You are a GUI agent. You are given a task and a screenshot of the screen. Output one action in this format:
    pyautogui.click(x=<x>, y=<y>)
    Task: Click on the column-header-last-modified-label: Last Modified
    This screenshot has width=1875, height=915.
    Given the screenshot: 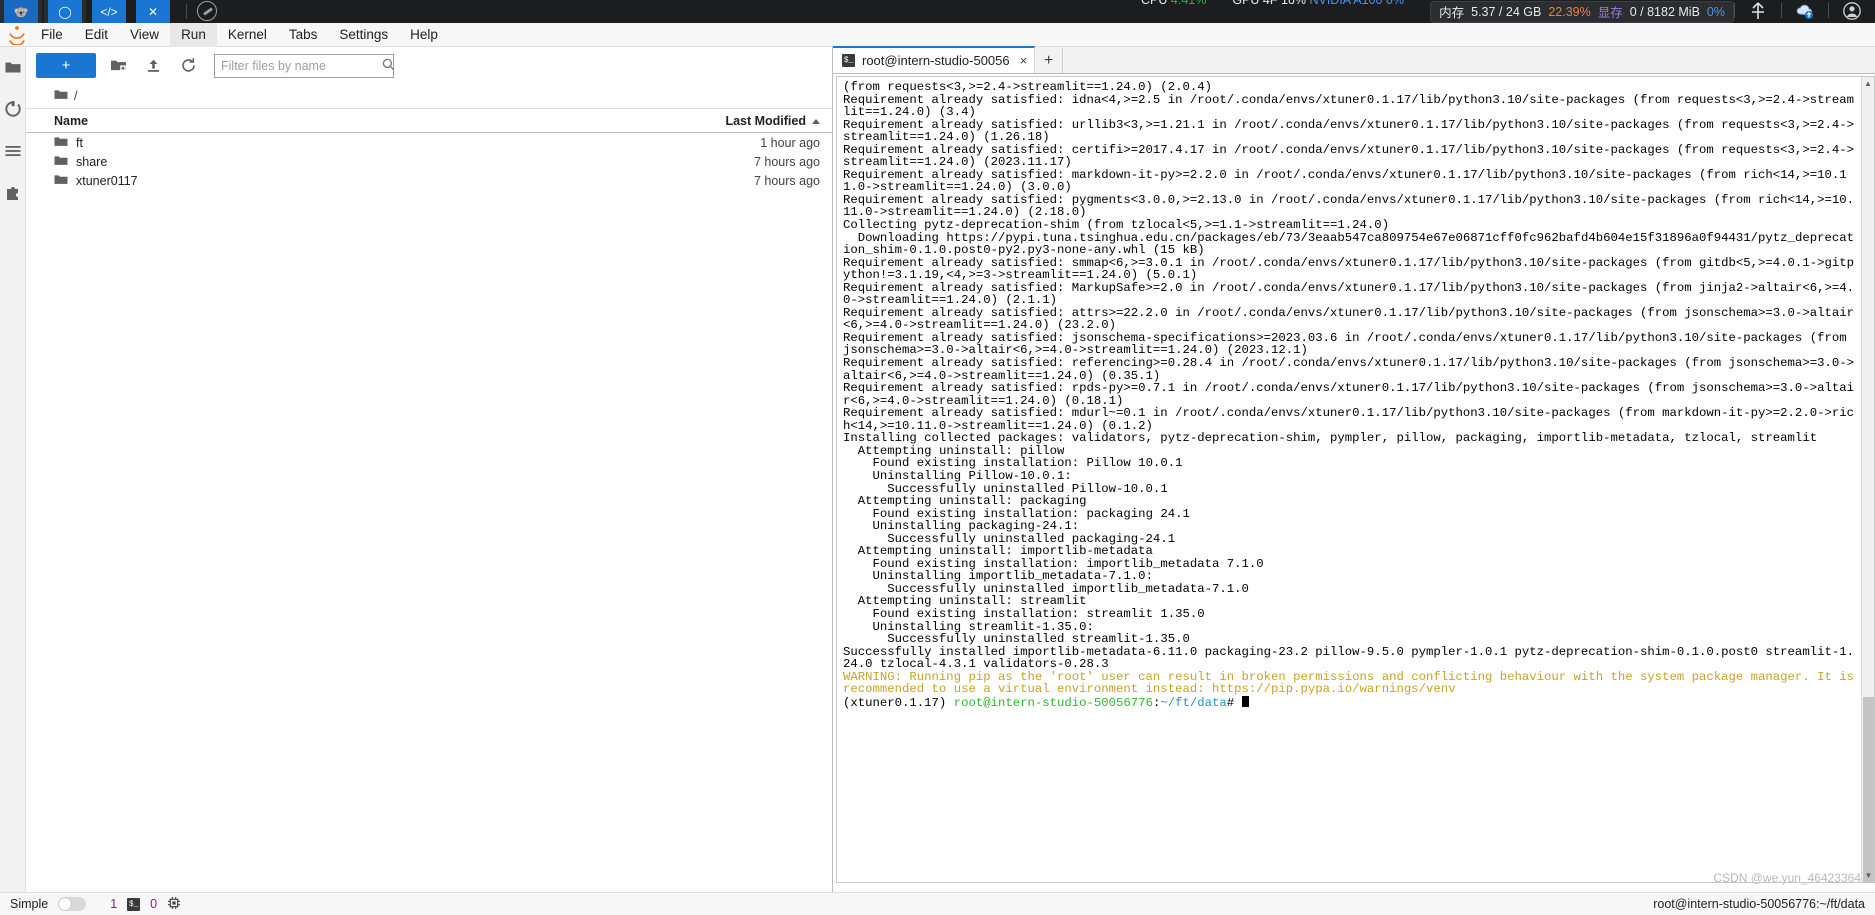 What is the action you would take?
    pyautogui.click(x=765, y=120)
    